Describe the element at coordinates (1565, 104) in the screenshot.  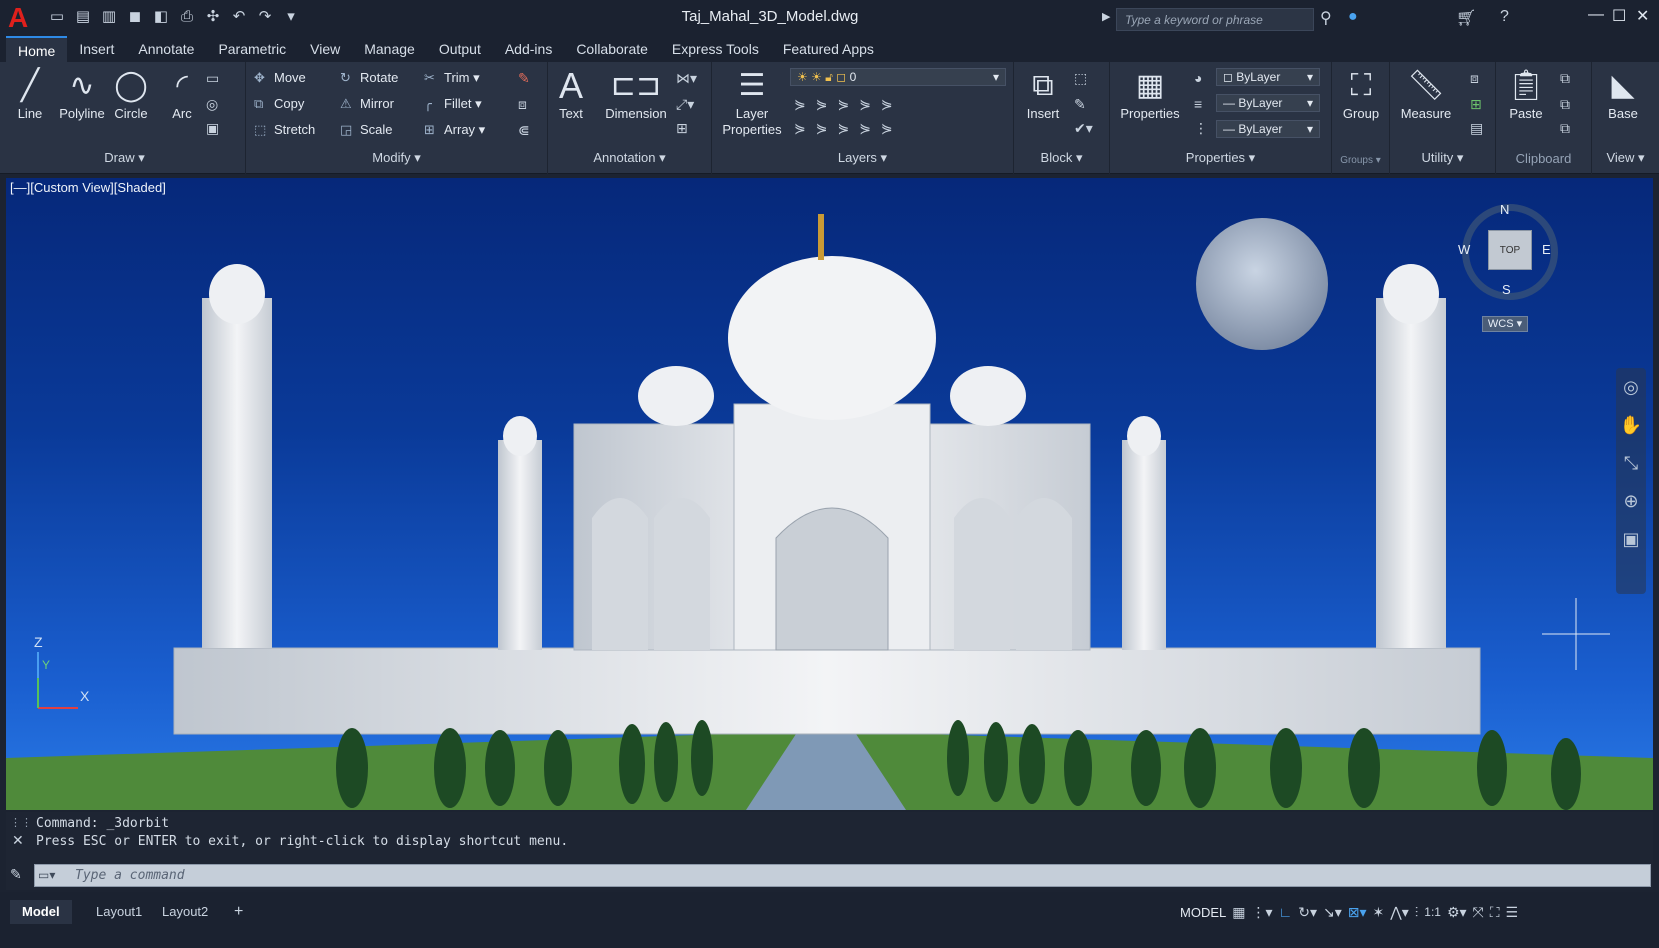
I see `copy-clip-icon: ⧉` at that location.